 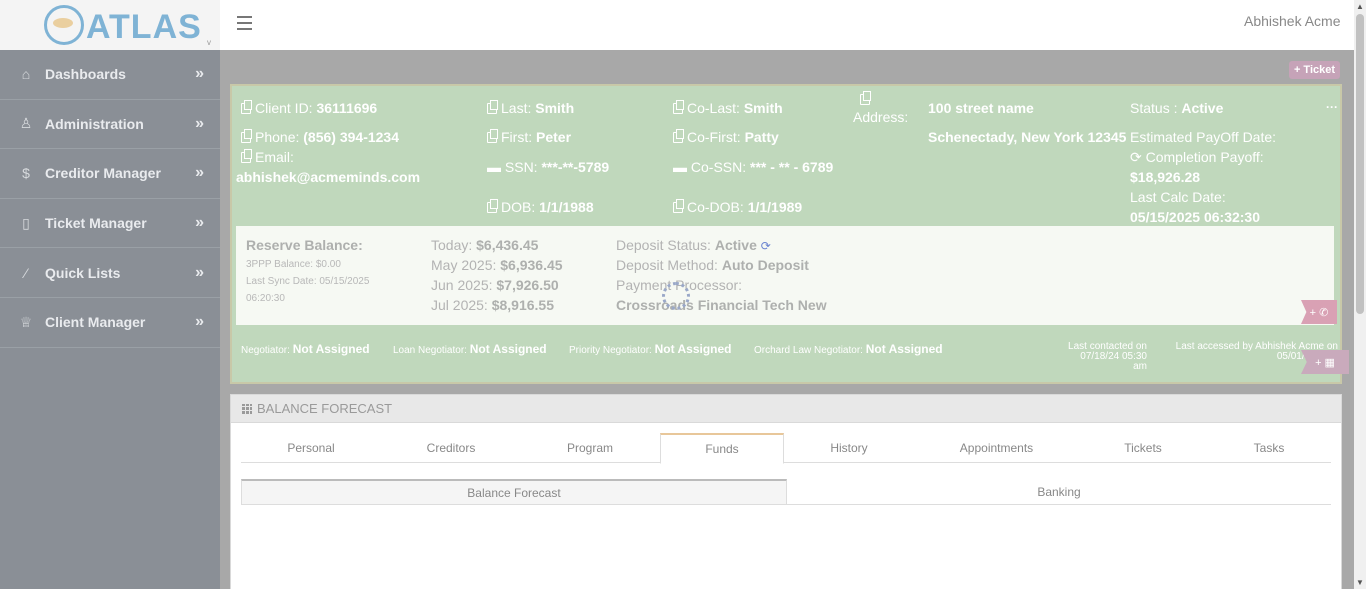 I want to click on co-ssn-field: ▬ Co-SSN: *** - ** - 6789, so click(x=753, y=167).